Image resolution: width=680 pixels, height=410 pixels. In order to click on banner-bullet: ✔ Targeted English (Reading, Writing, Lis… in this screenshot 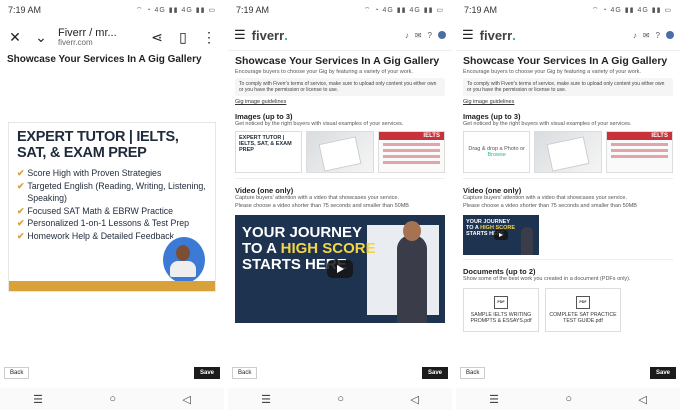, I will do `click(111, 192)`.